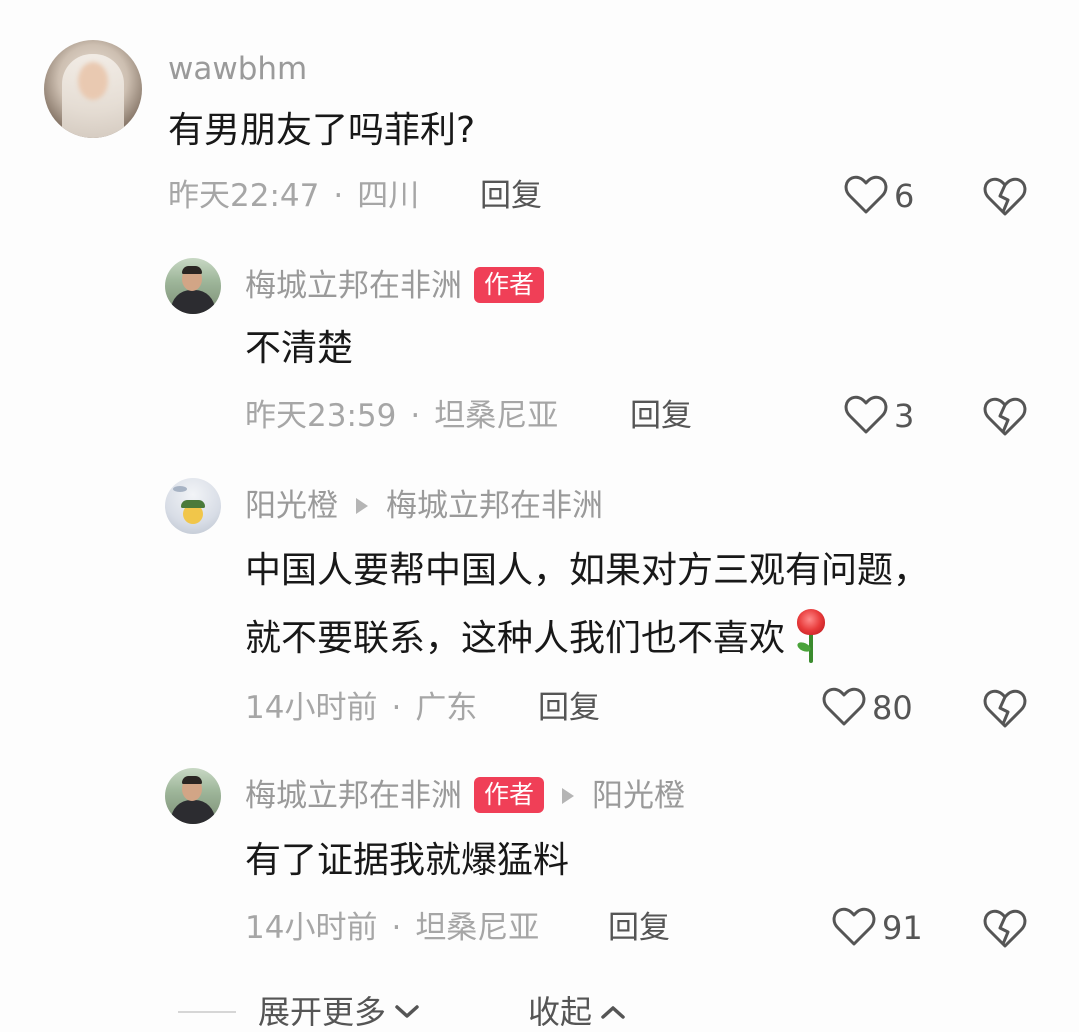  Describe the element at coordinates (244, 196) in the screenshot. I see `comment-time: 昨天22:47` at that location.